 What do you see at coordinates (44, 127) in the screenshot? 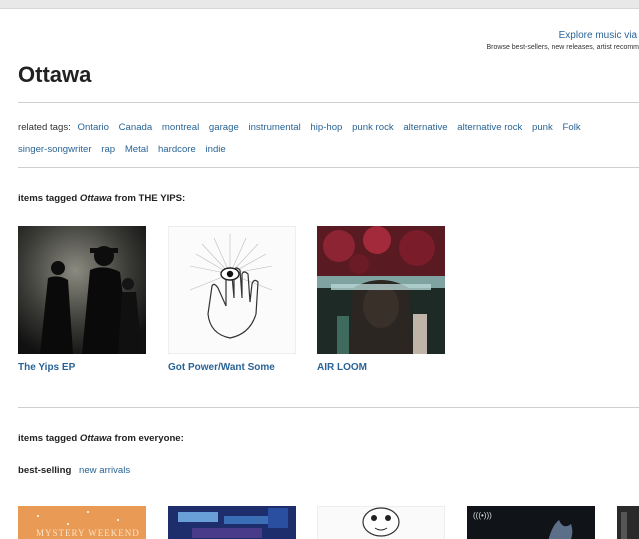
I see `related-tags-label: related tags:` at bounding box center [44, 127].